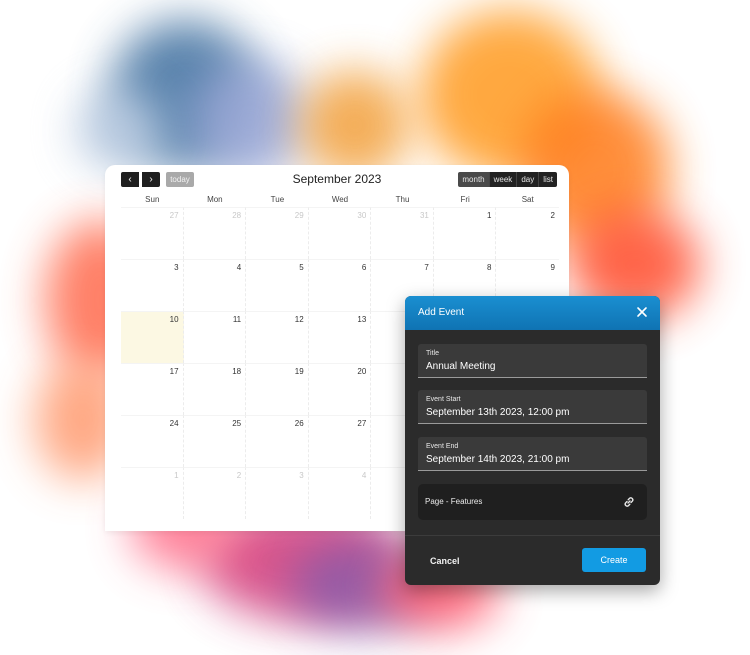 The width and height of the screenshot is (750, 655). I want to click on day-number: 19, so click(299, 371).